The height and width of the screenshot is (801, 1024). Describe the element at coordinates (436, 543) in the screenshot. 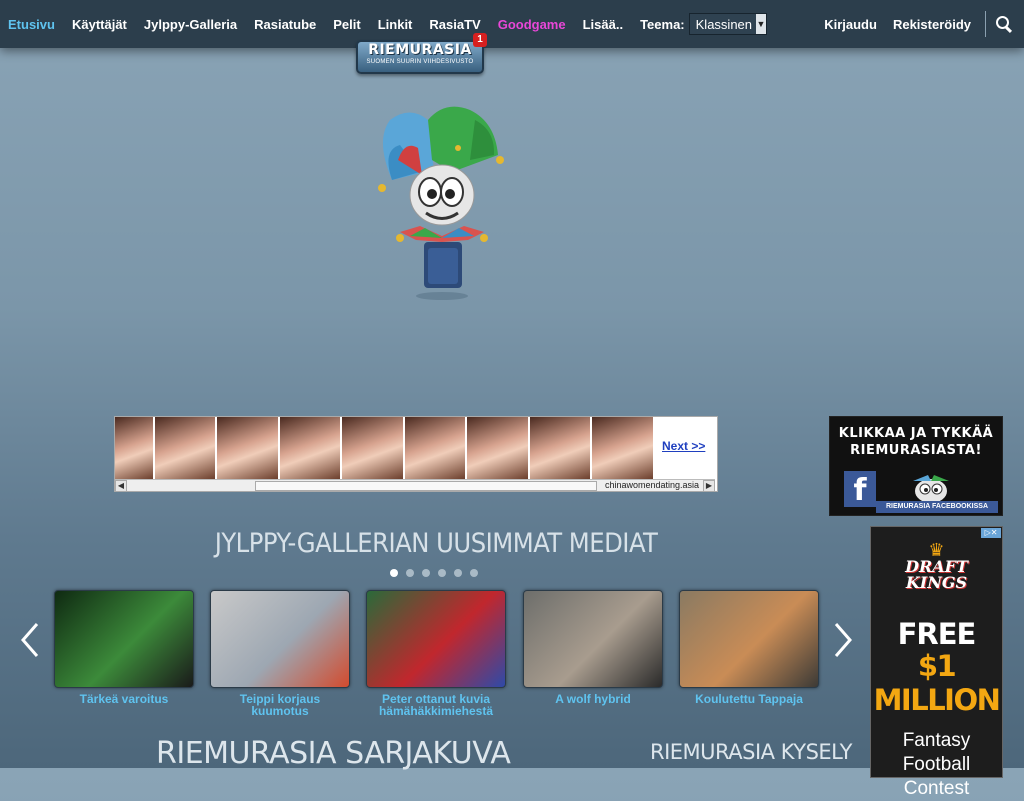

I see `gallery-title: JYLPPY-GALLERIAN UUSIMMAT MEDIAT` at that location.